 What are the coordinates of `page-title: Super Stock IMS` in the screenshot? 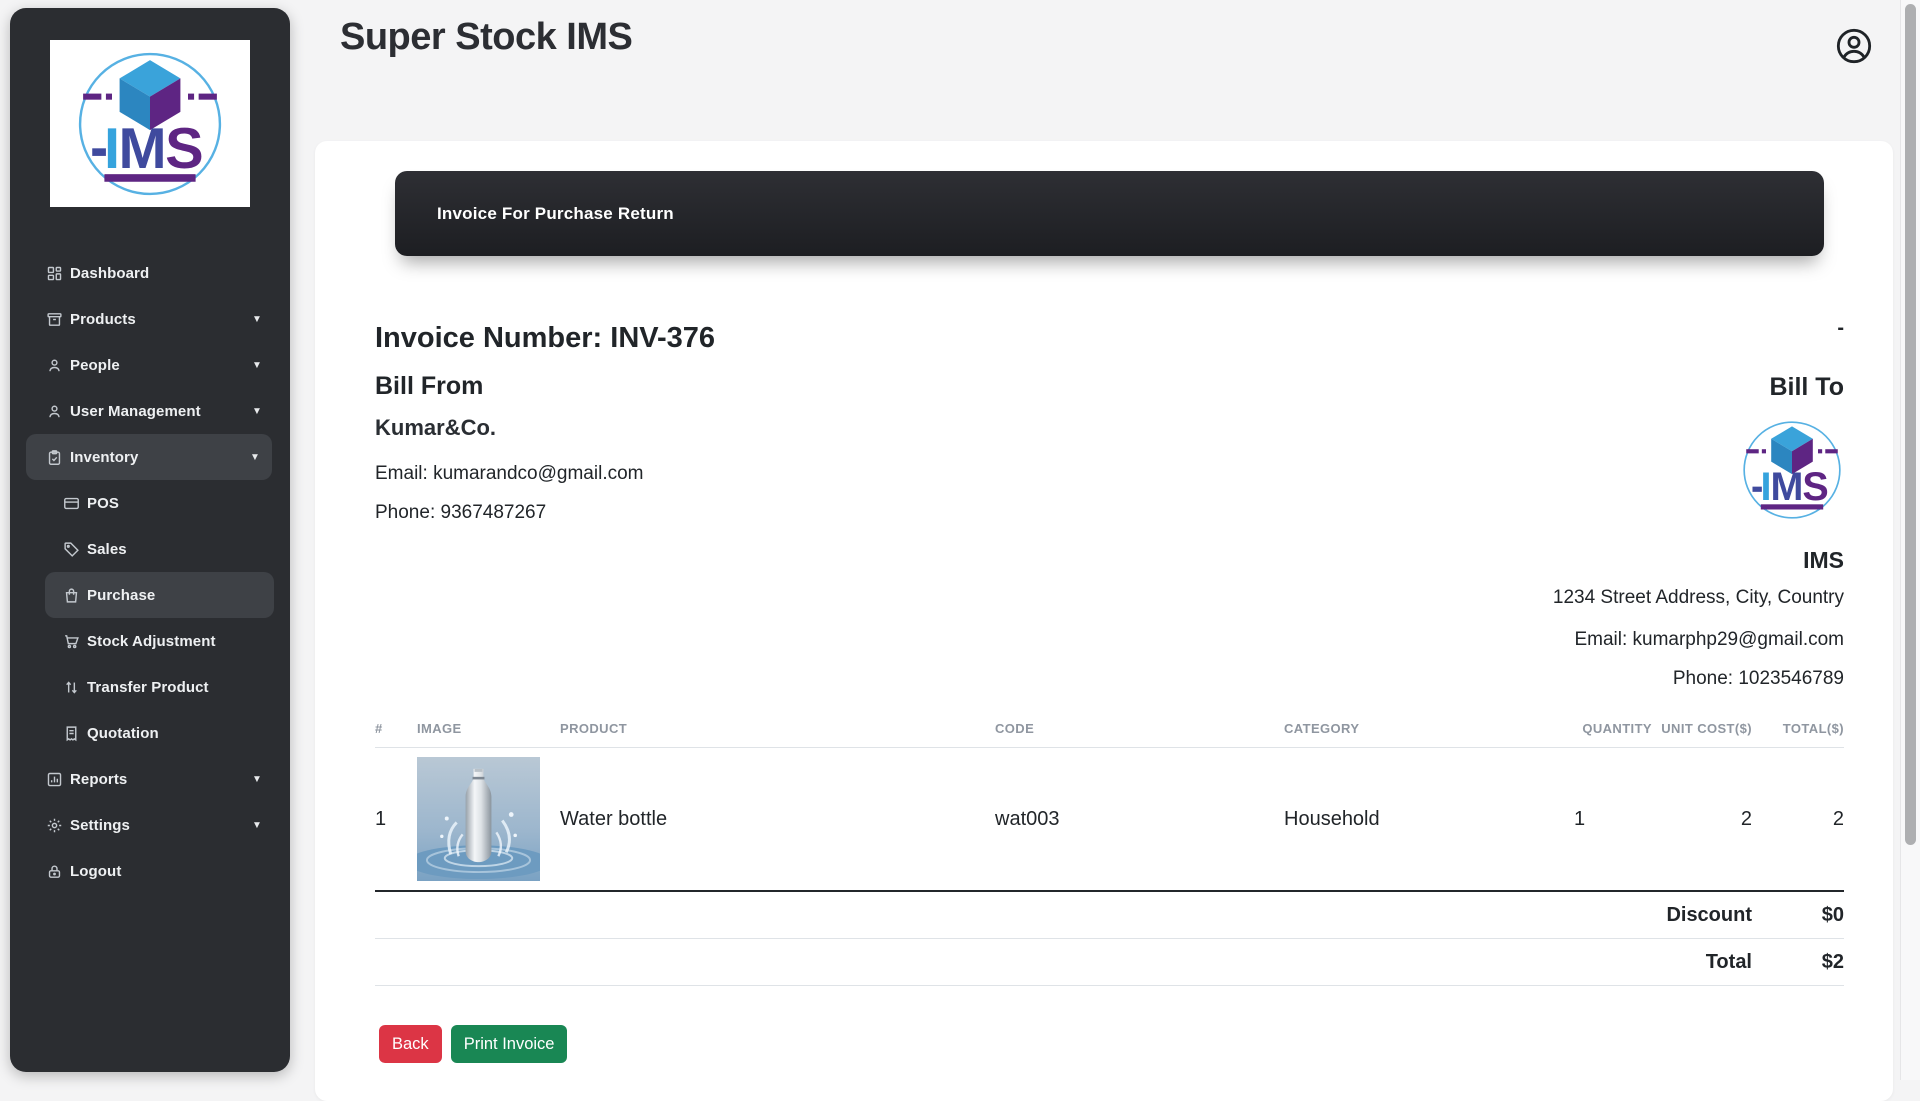 It's located at (486, 37).